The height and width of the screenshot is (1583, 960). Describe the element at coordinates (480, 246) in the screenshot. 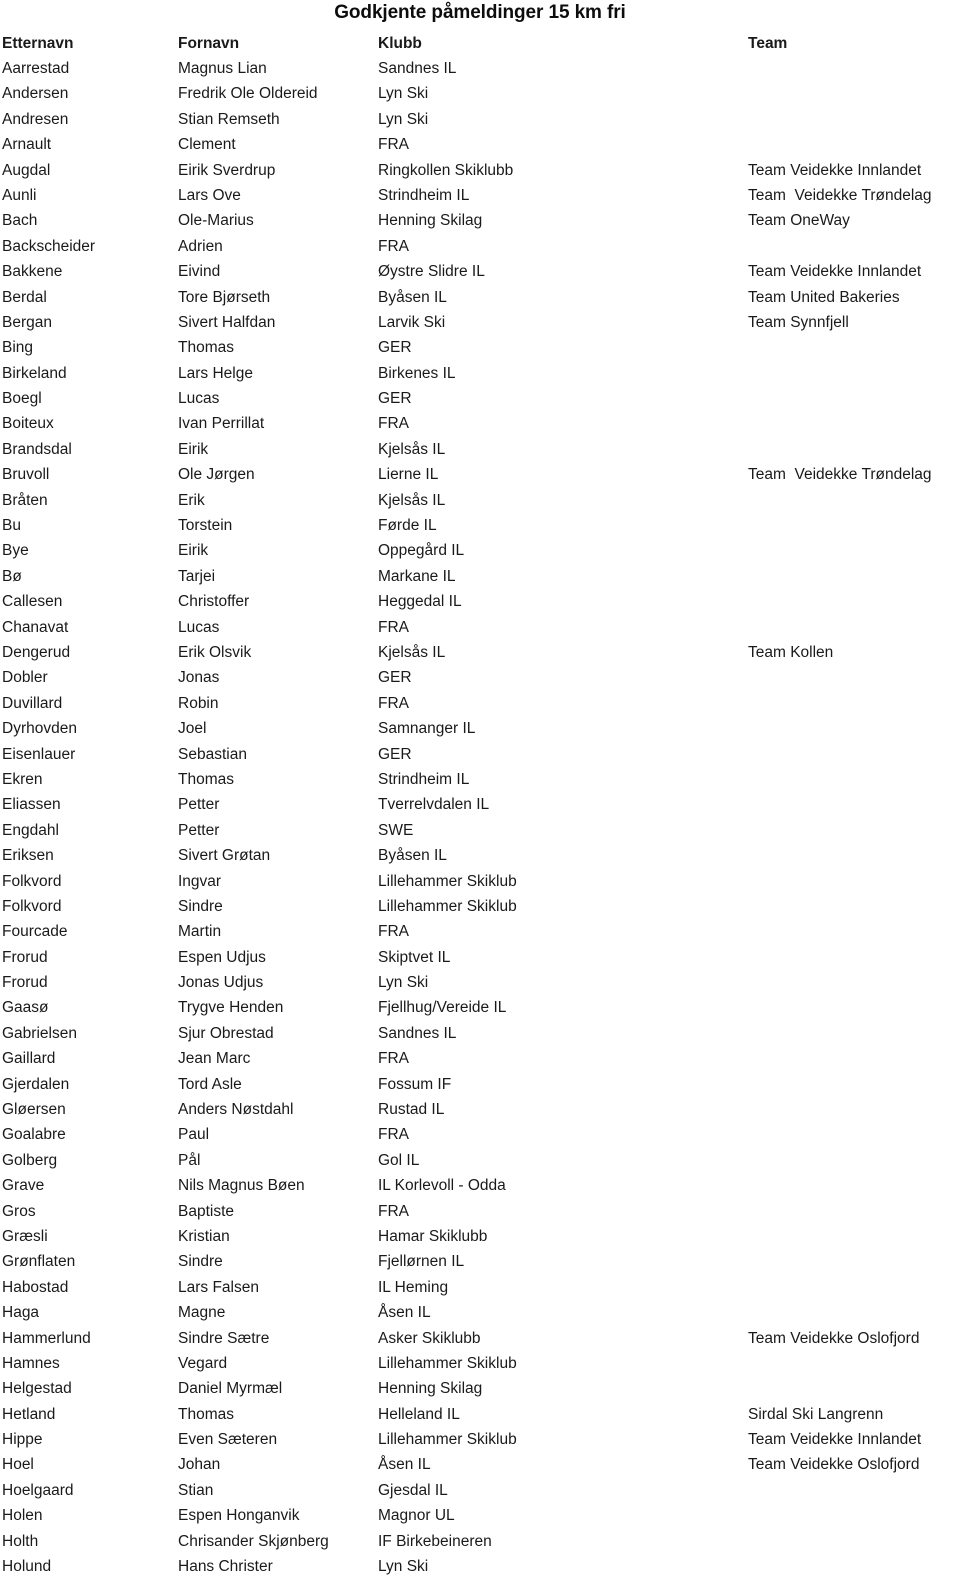

I see `table-row: Backscheider Adrien FRA` at that location.